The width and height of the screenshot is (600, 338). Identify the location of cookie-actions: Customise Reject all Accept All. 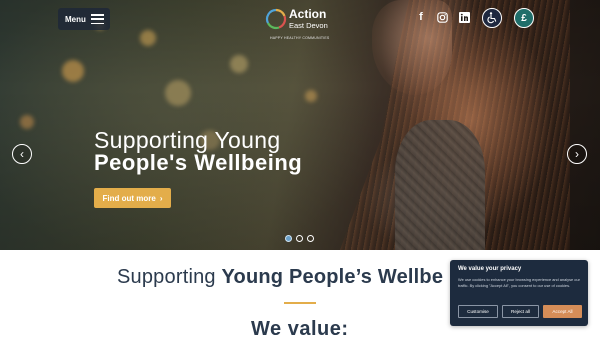
(520, 311).